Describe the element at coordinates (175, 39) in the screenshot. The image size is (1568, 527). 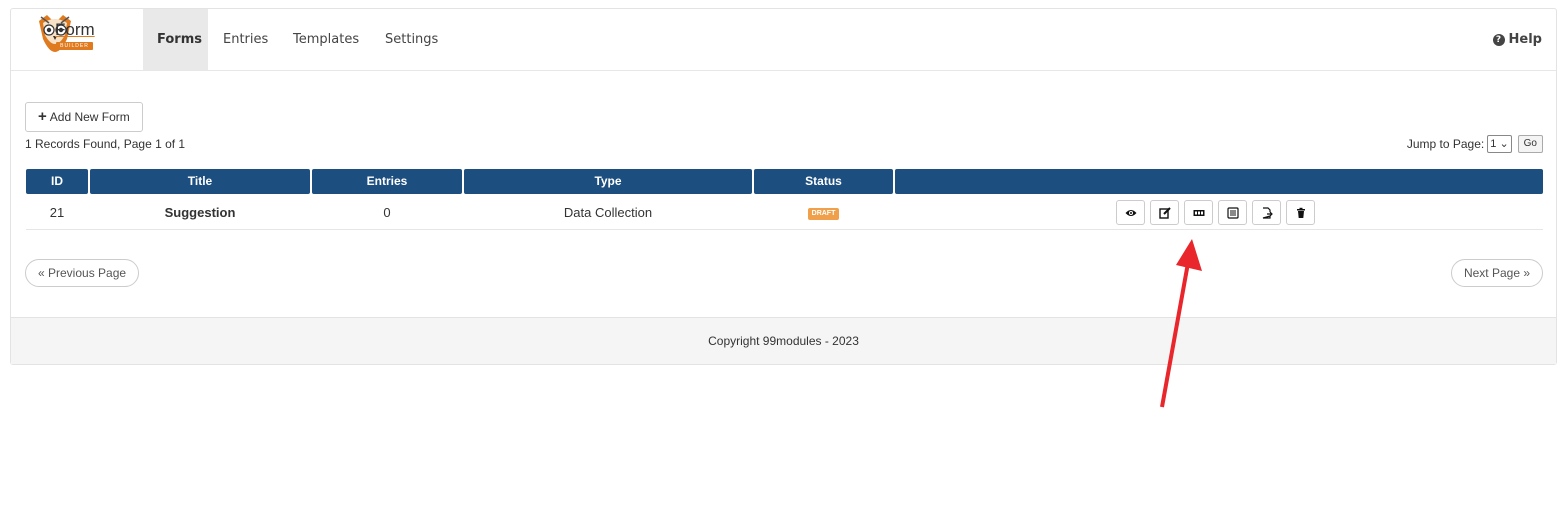
I see `nav-forms: Forms` at that location.